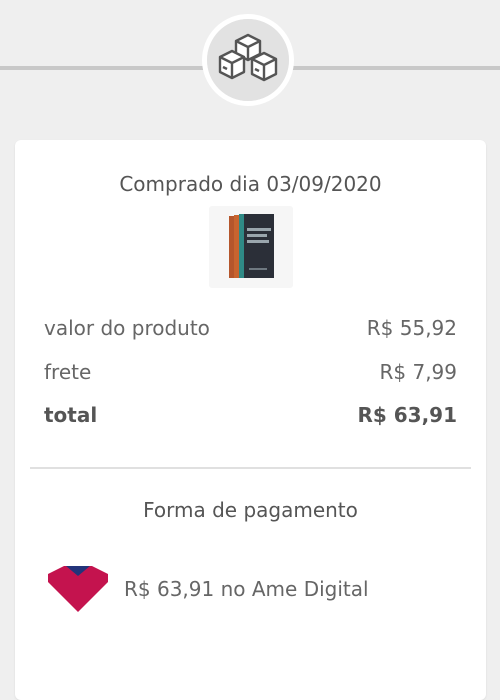 Image resolution: width=500 pixels, height=700 pixels. What do you see at coordinates (68, 372) in the screenshot?
I see `shipping-label: frete` at bounding box center [68, 372].